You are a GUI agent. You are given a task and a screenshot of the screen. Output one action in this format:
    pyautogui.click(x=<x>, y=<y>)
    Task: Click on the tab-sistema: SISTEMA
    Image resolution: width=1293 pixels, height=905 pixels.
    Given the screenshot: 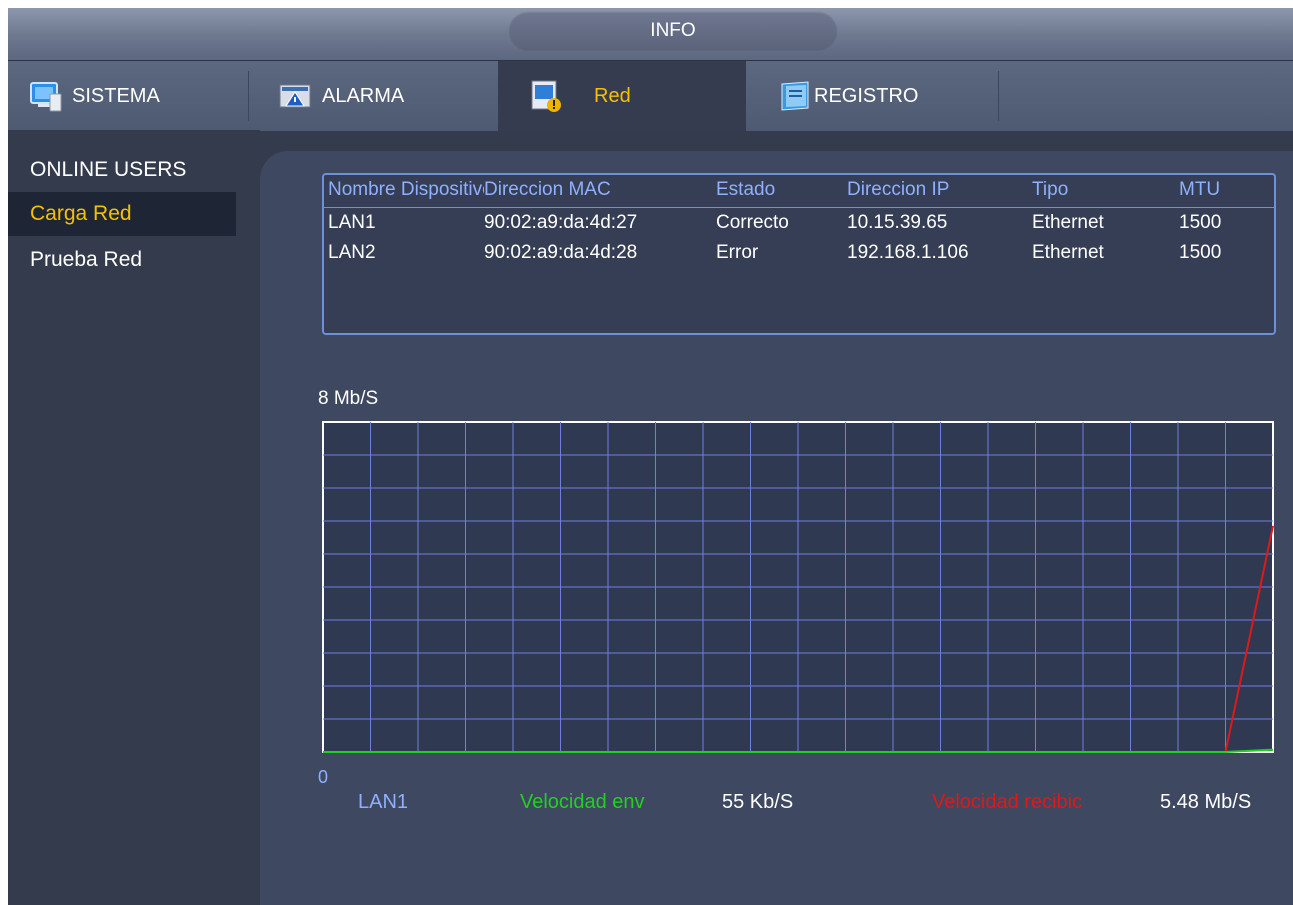 What is the action you would take?
    pyautogui.click(x=138, y=96)
    